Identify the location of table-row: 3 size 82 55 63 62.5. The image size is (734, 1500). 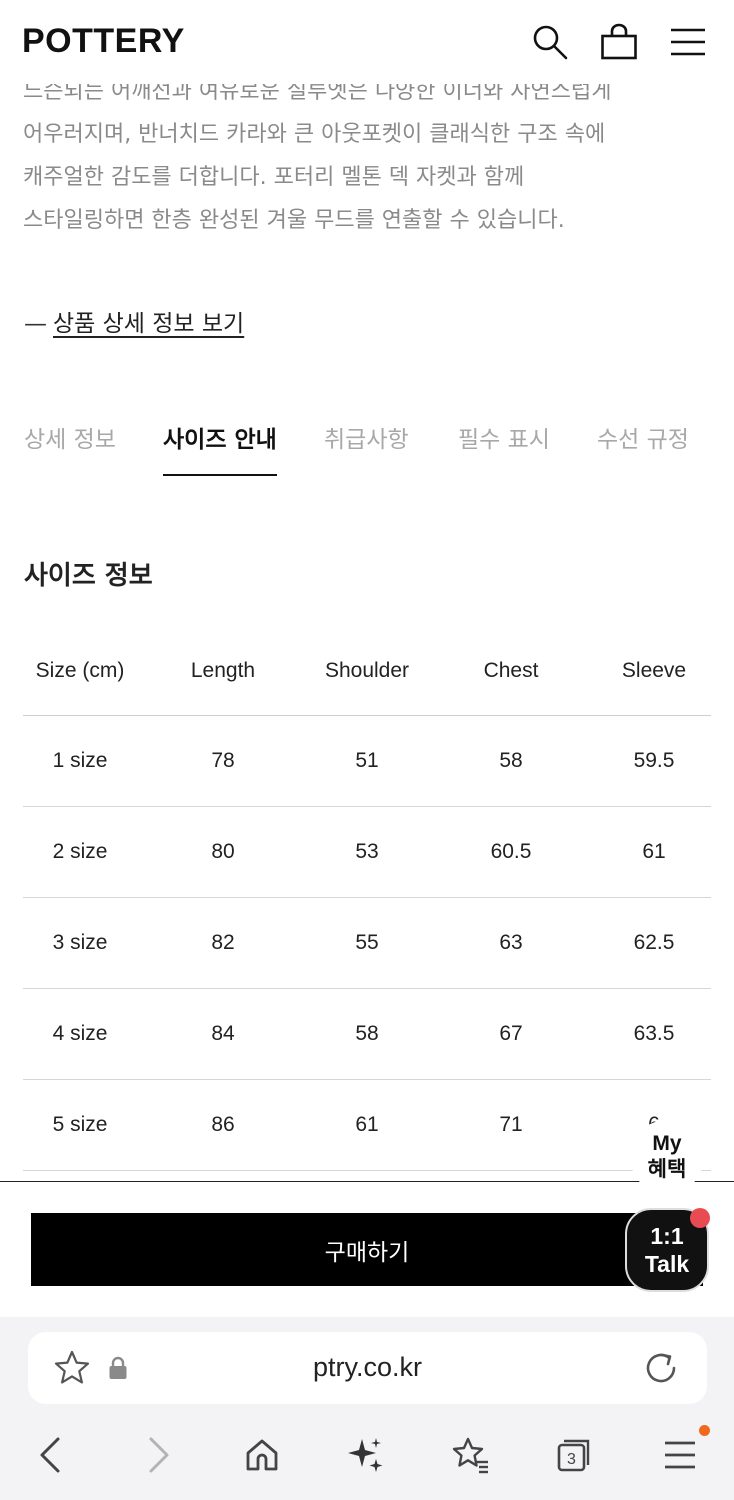
(367, 943).